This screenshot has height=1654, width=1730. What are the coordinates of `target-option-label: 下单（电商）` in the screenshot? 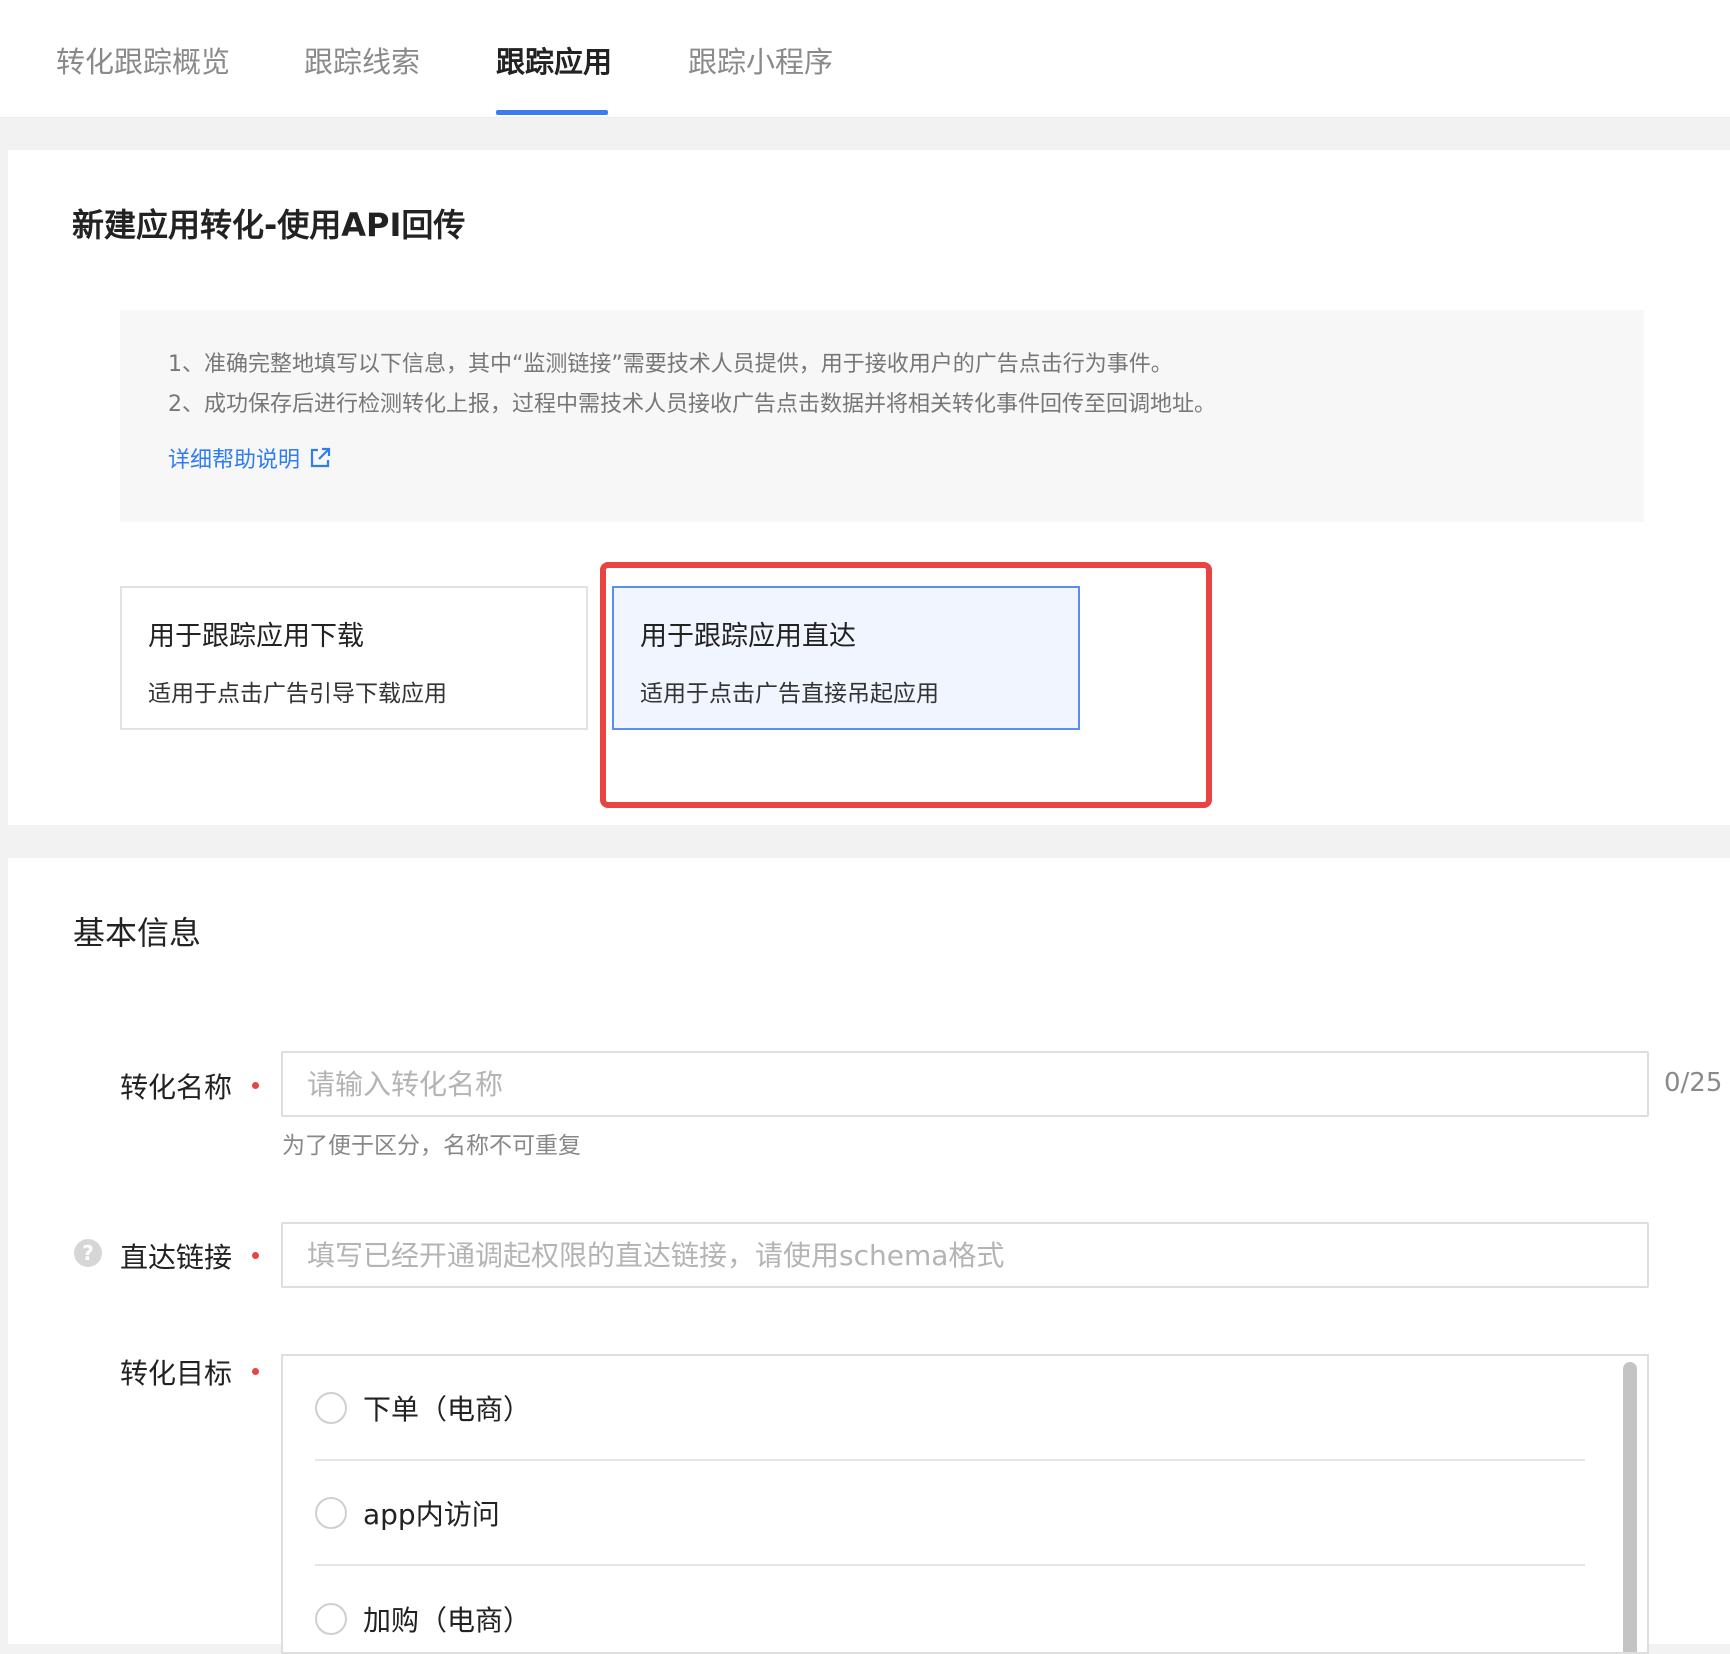 It's located at (447, 1409).